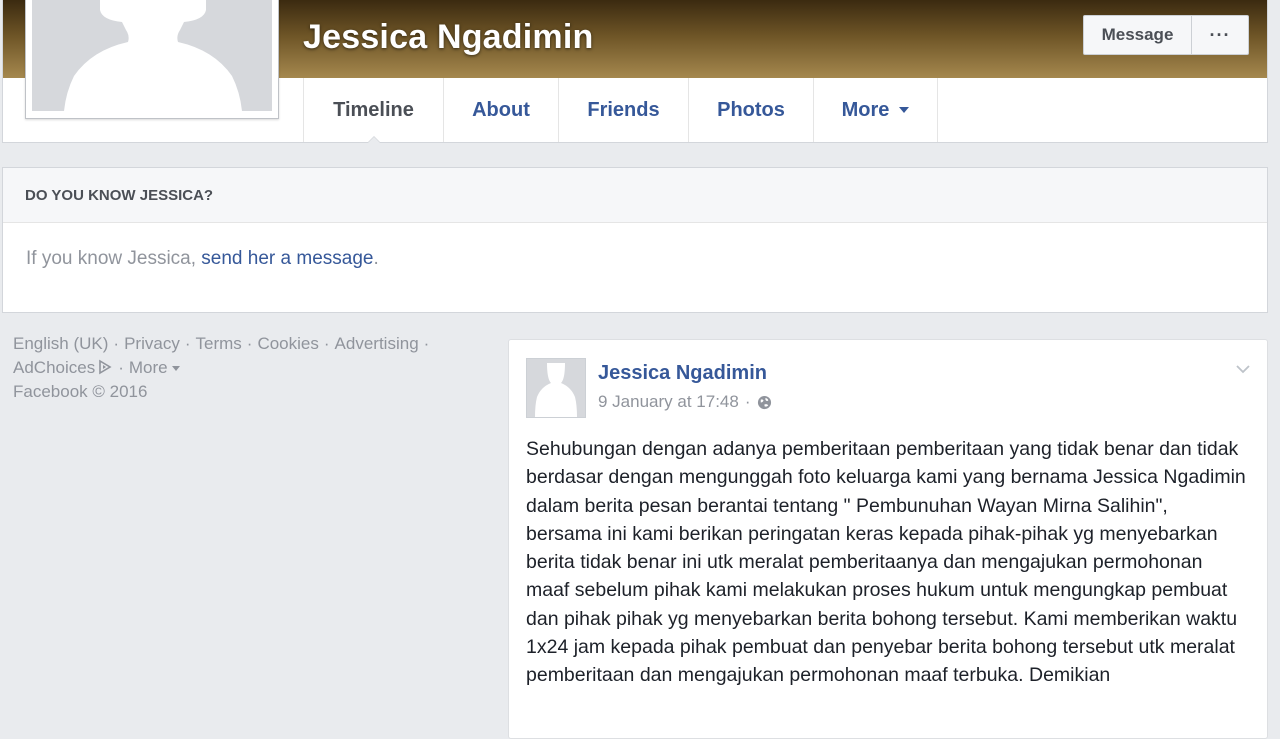 This screenshot has height=739, width=1280. I want to click on active-tab-caret-icon, so click(373, 139).